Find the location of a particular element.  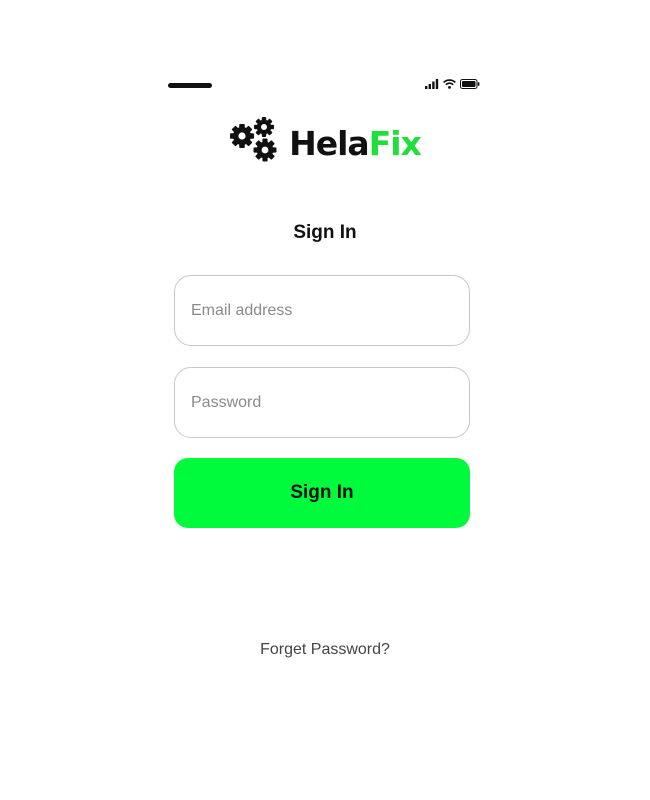

email-field is located at coordinates (322, 310).